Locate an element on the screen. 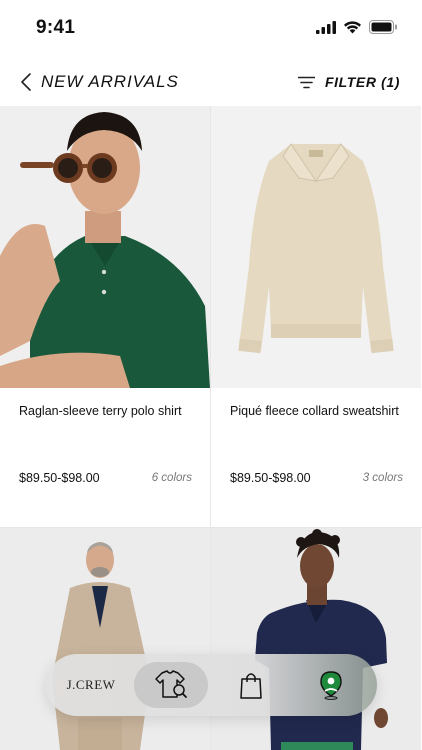 Image resolution: width=422 pixels, height=750 pixels. tab-shop is located at coordinates (171, 685).